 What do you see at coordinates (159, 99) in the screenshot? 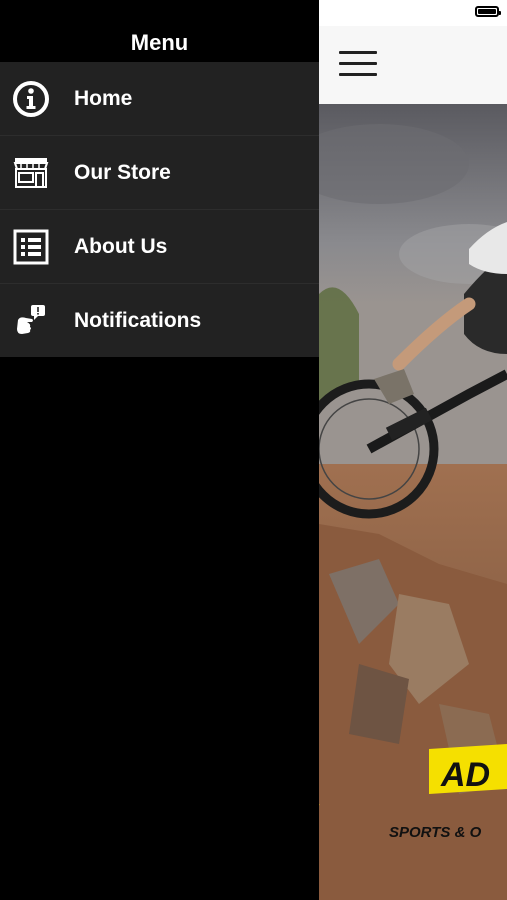
I see `menu-item-home: Home` at bounding box center [159, 99].